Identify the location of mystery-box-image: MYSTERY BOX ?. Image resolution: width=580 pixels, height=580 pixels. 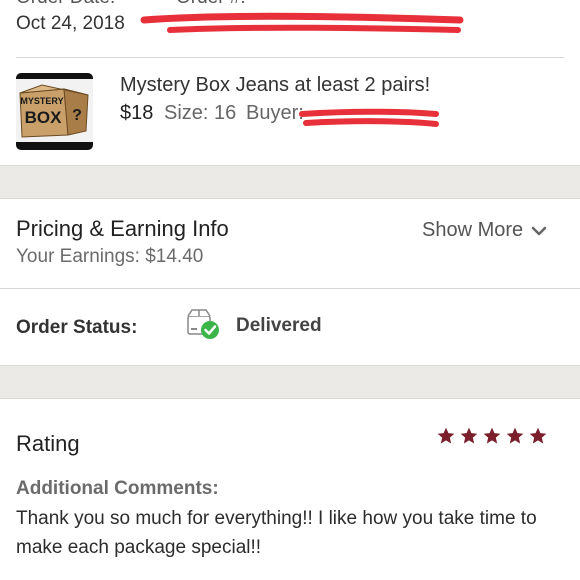
(54, 110).